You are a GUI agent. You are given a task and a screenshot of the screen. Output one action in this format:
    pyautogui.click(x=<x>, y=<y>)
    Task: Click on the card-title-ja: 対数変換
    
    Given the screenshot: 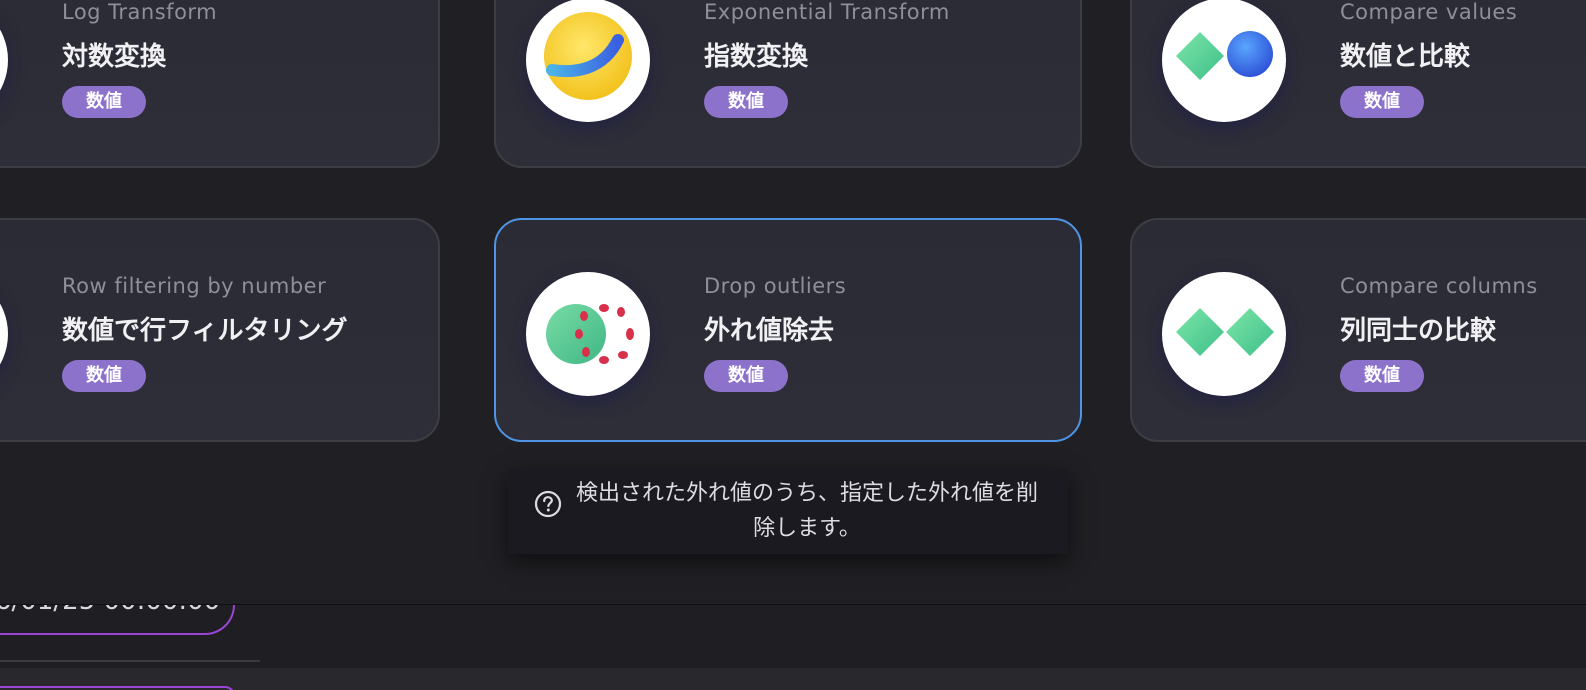 What is the action you would take?
    pyautogui.click(x=114, y=57)
    